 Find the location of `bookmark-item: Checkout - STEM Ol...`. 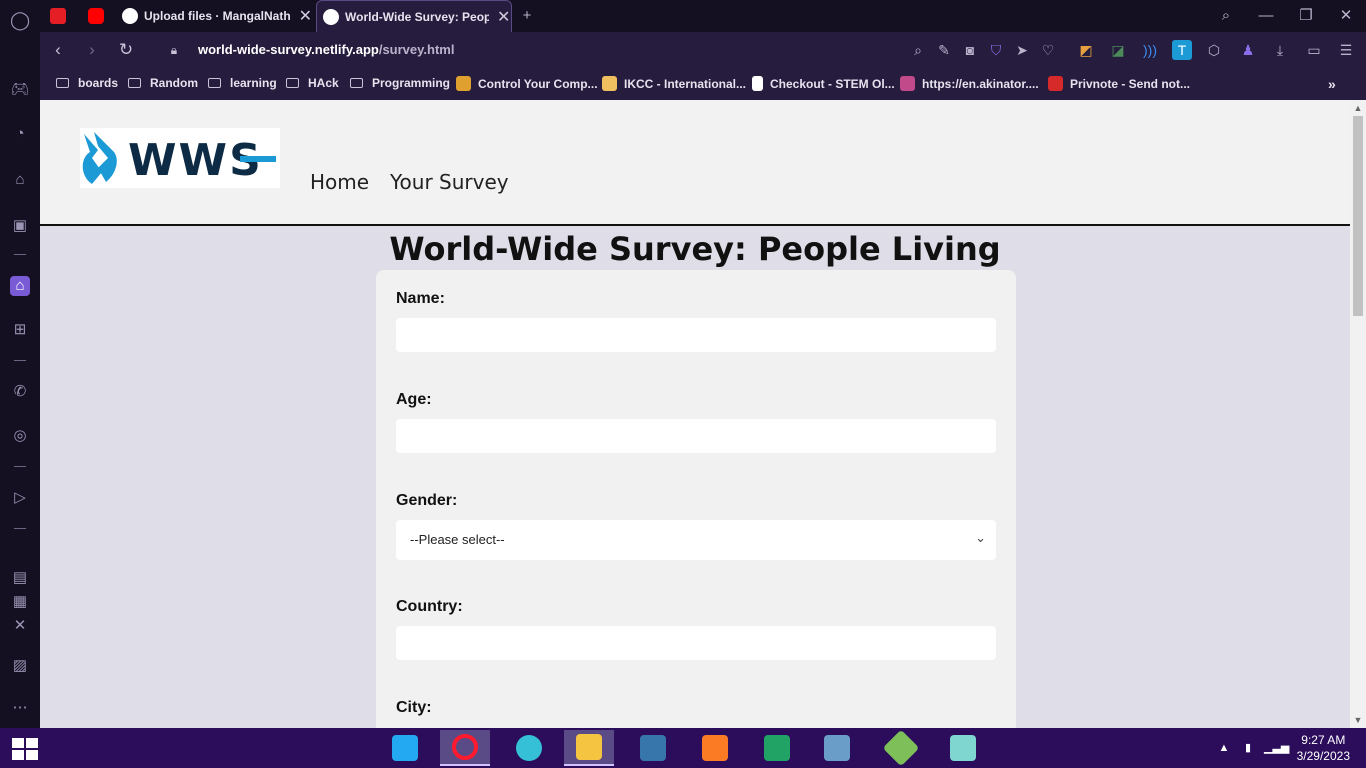

bookmark-item: Checkout - STEM Ol... is located at coordinates (823, 83).